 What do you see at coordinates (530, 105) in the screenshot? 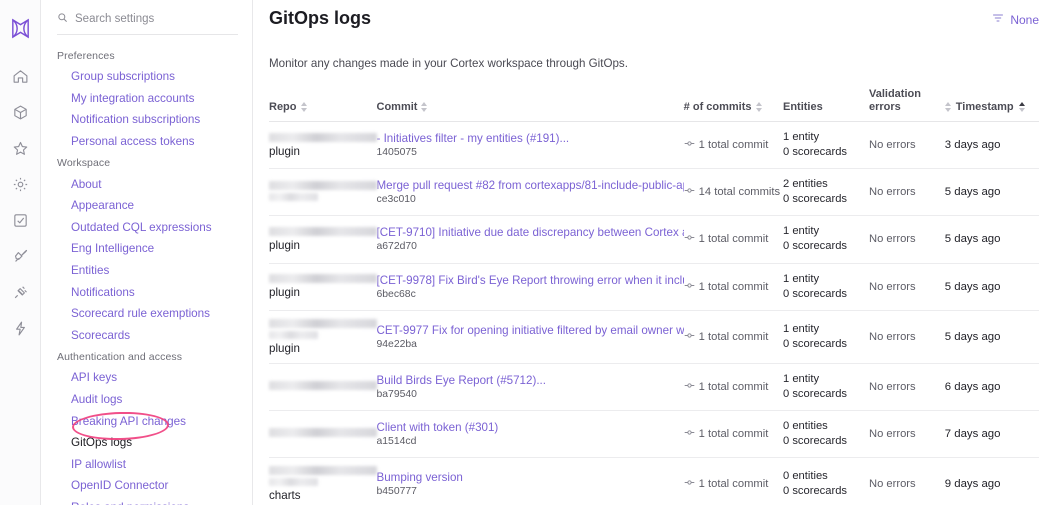
I see `column-header-commit: Commit` at bounding box center [530, 105].